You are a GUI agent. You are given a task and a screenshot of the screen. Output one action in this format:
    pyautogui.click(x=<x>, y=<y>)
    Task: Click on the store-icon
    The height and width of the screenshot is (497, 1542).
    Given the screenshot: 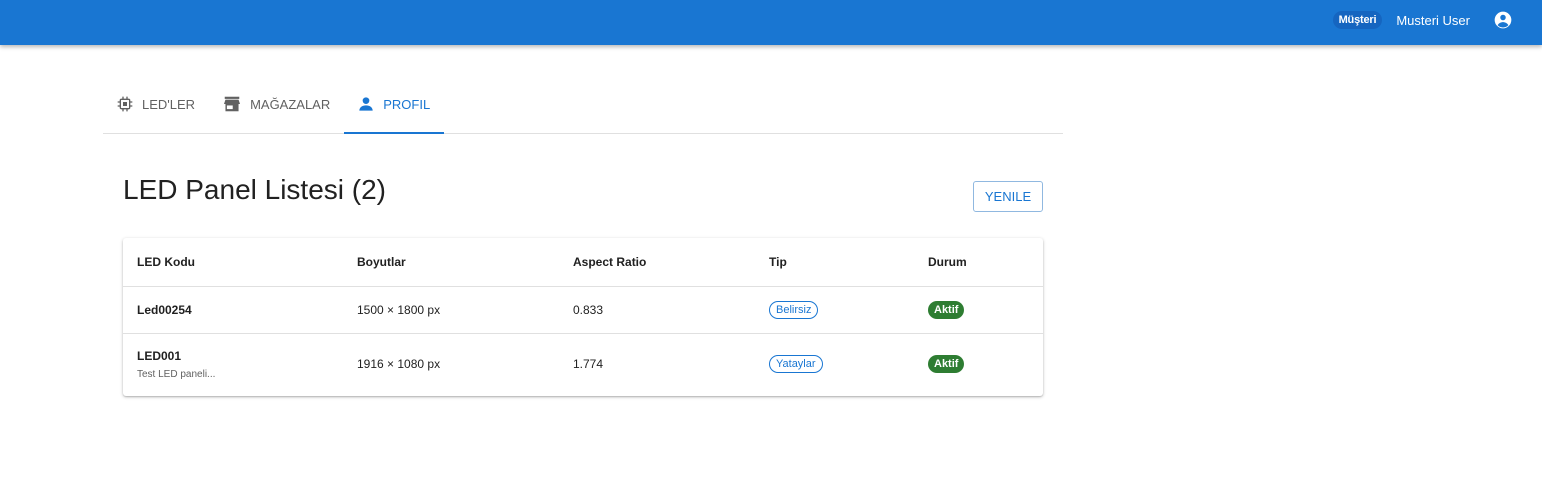 What is the action you would take?
    pyautogui.click(x=232, y=104)
    